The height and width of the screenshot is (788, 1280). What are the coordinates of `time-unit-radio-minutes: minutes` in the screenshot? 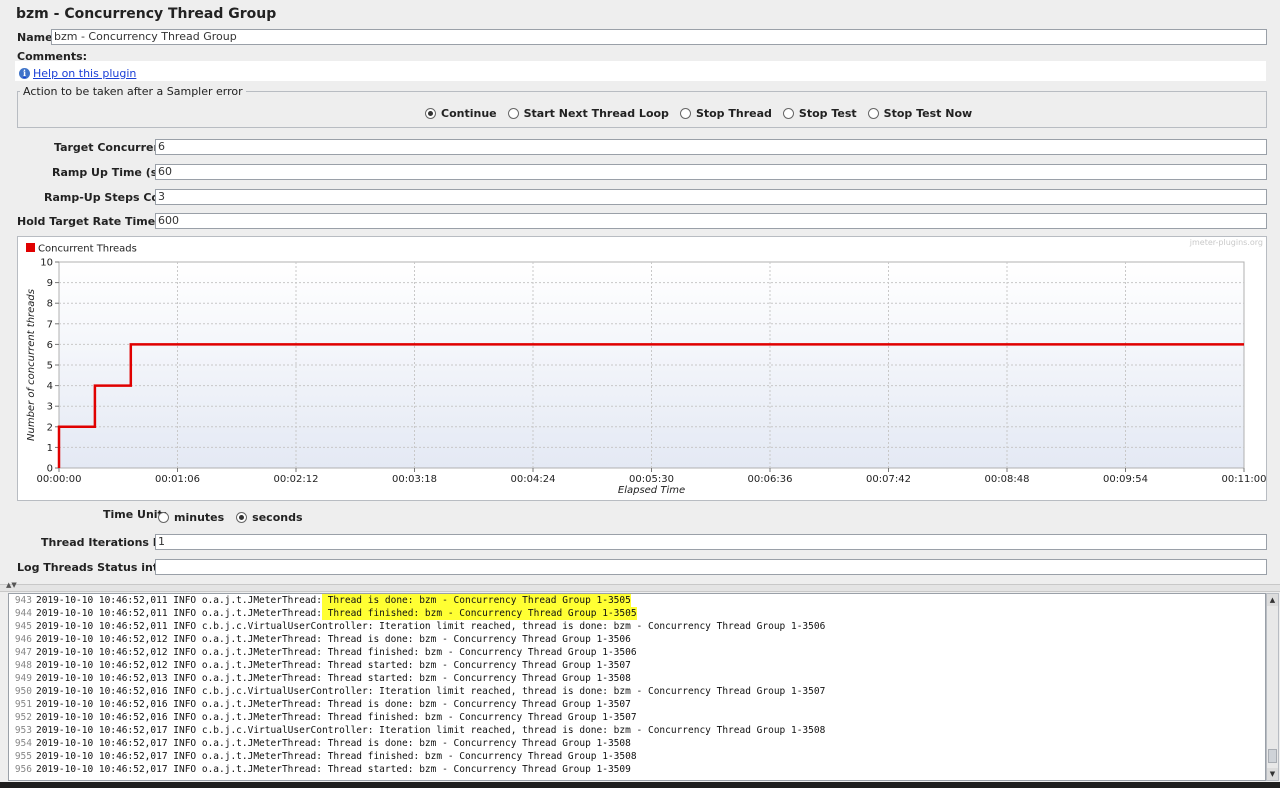 It's located at (191, 517).